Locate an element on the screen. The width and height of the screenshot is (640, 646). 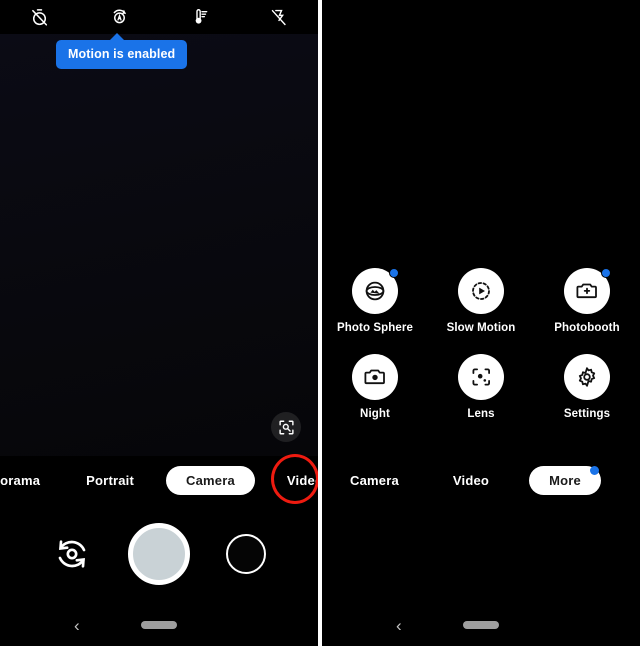
camera-mode-selector-left: noramaPortraitCameraVideoMore is located at coordinates (159, 480).